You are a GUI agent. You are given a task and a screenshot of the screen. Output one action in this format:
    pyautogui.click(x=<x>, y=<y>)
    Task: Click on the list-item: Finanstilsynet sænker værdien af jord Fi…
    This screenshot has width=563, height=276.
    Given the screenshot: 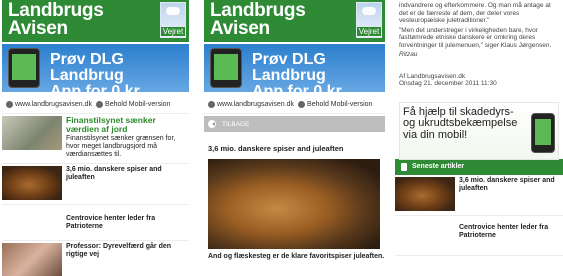 What is the action you would take?
    pyautogui.click(x=95, y=139)
    